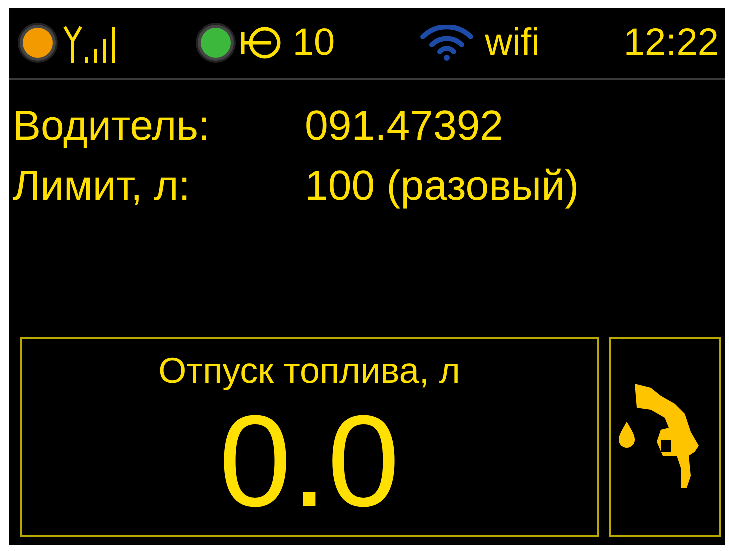 The image size is (729, 551). Describe the element at coordinates (671, 43) in the screenshot. I see `clock-time: 12:22` at that location.